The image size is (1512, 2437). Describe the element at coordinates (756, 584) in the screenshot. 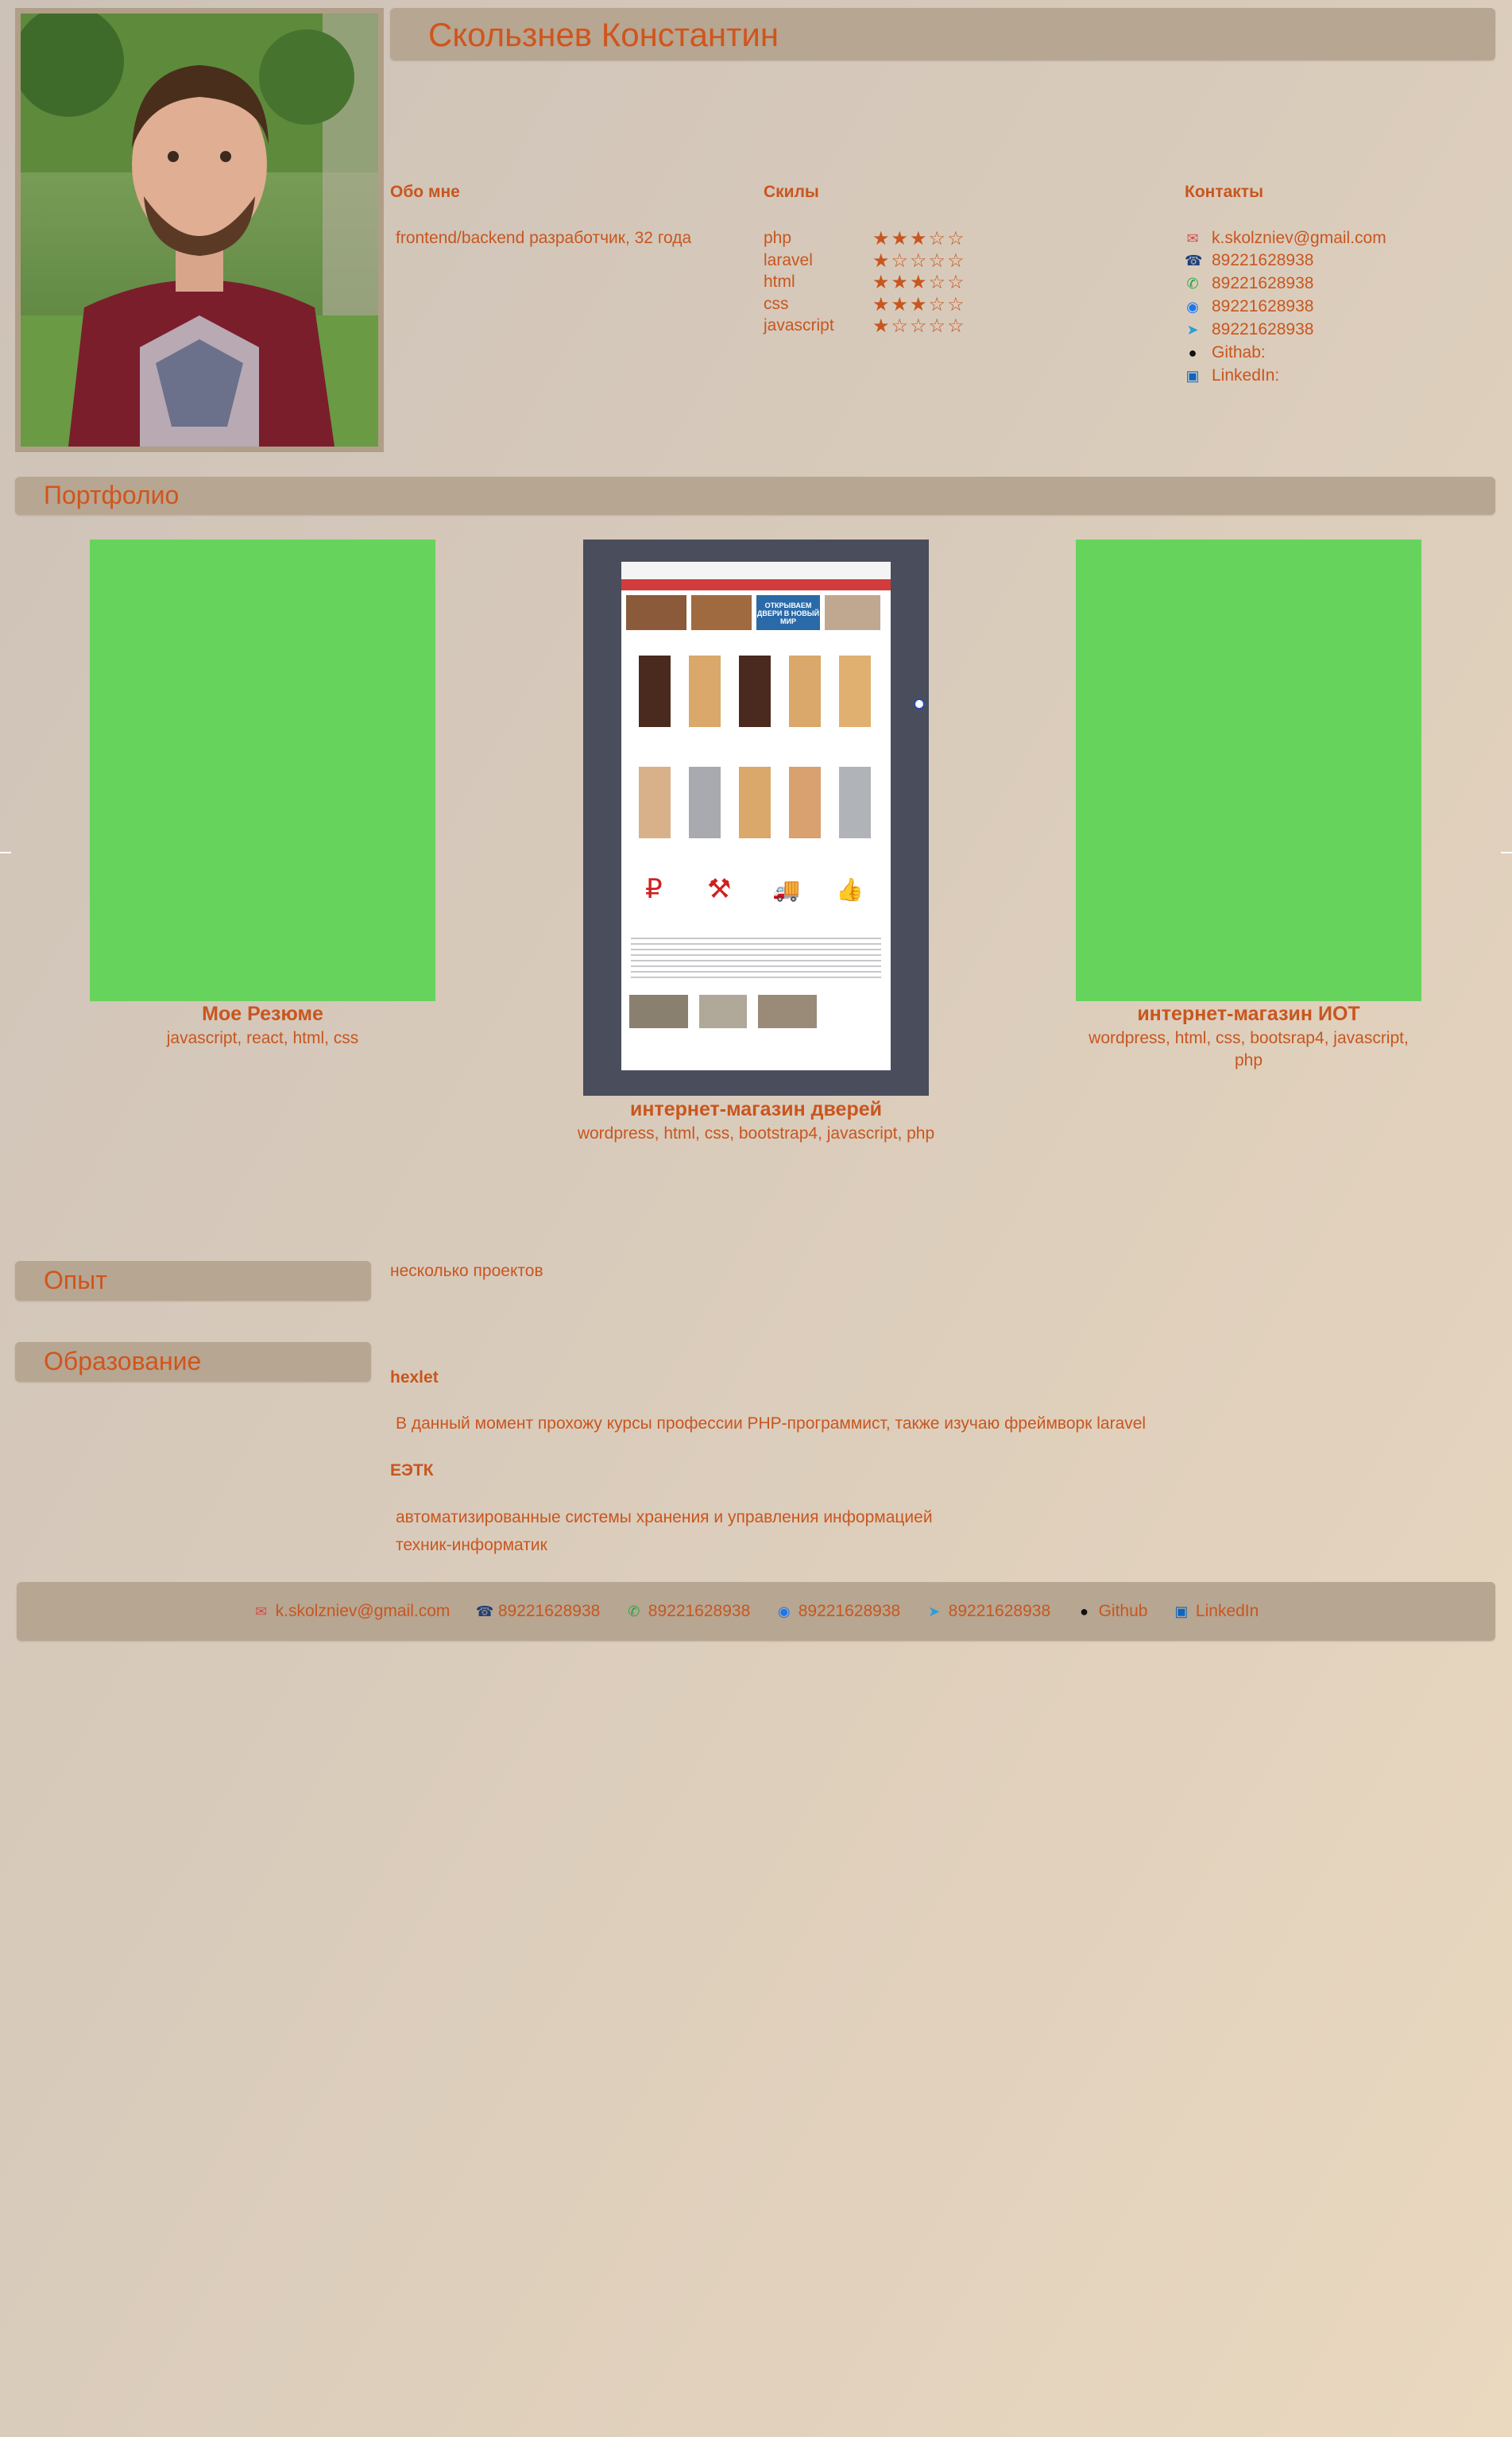

I see `preview-nav` at that location.